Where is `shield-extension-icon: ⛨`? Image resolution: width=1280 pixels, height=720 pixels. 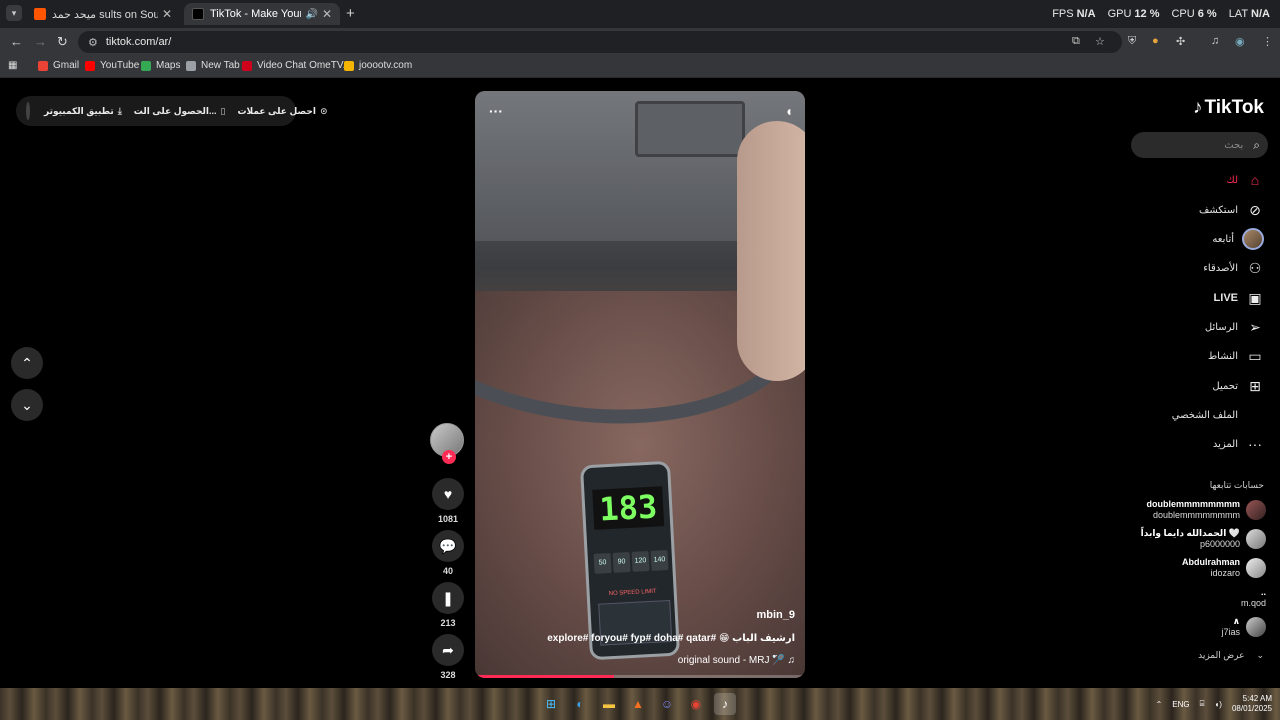 shield-extension-icon: ⛨ is located at coordinates (1132, 41).